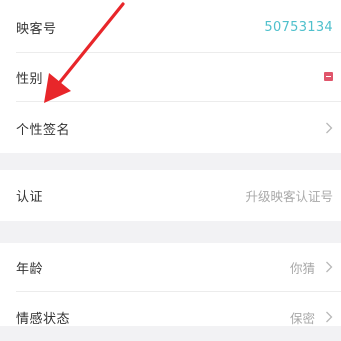 The width and height of the screenshot is (341, 341). I want to click on female-gender-icon, so click(328, 76).